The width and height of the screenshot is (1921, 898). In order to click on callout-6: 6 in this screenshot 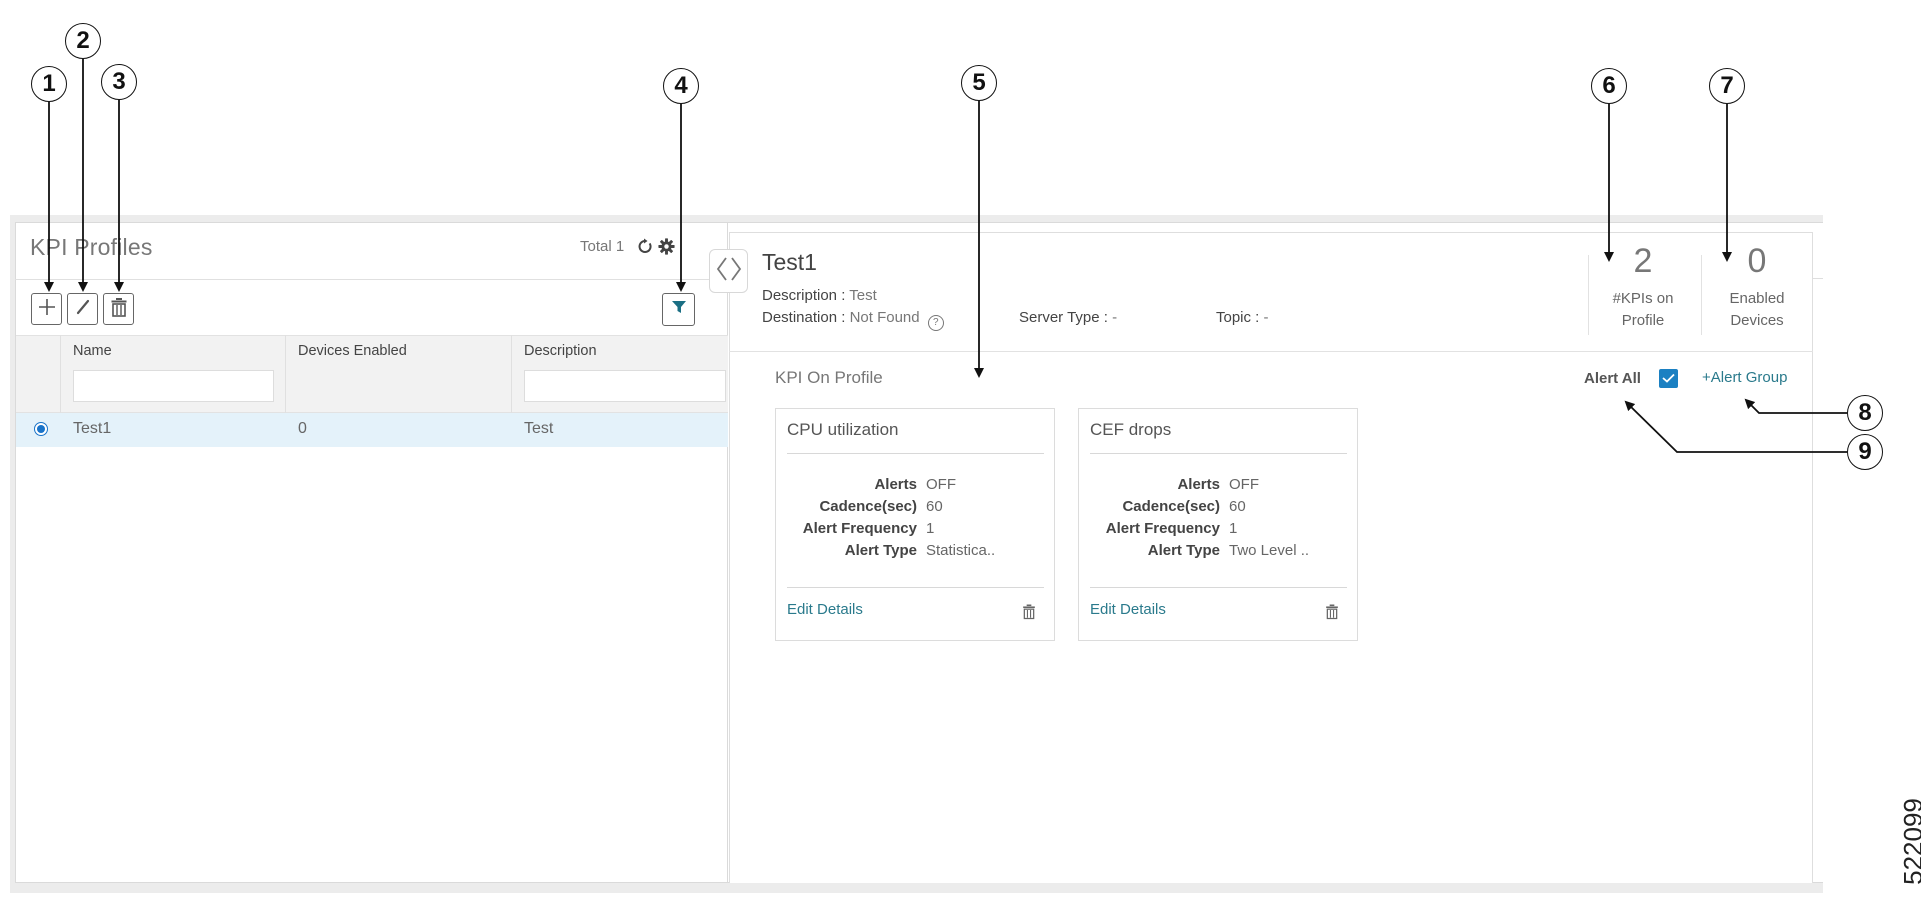, I will do `click(1609, 86)`.